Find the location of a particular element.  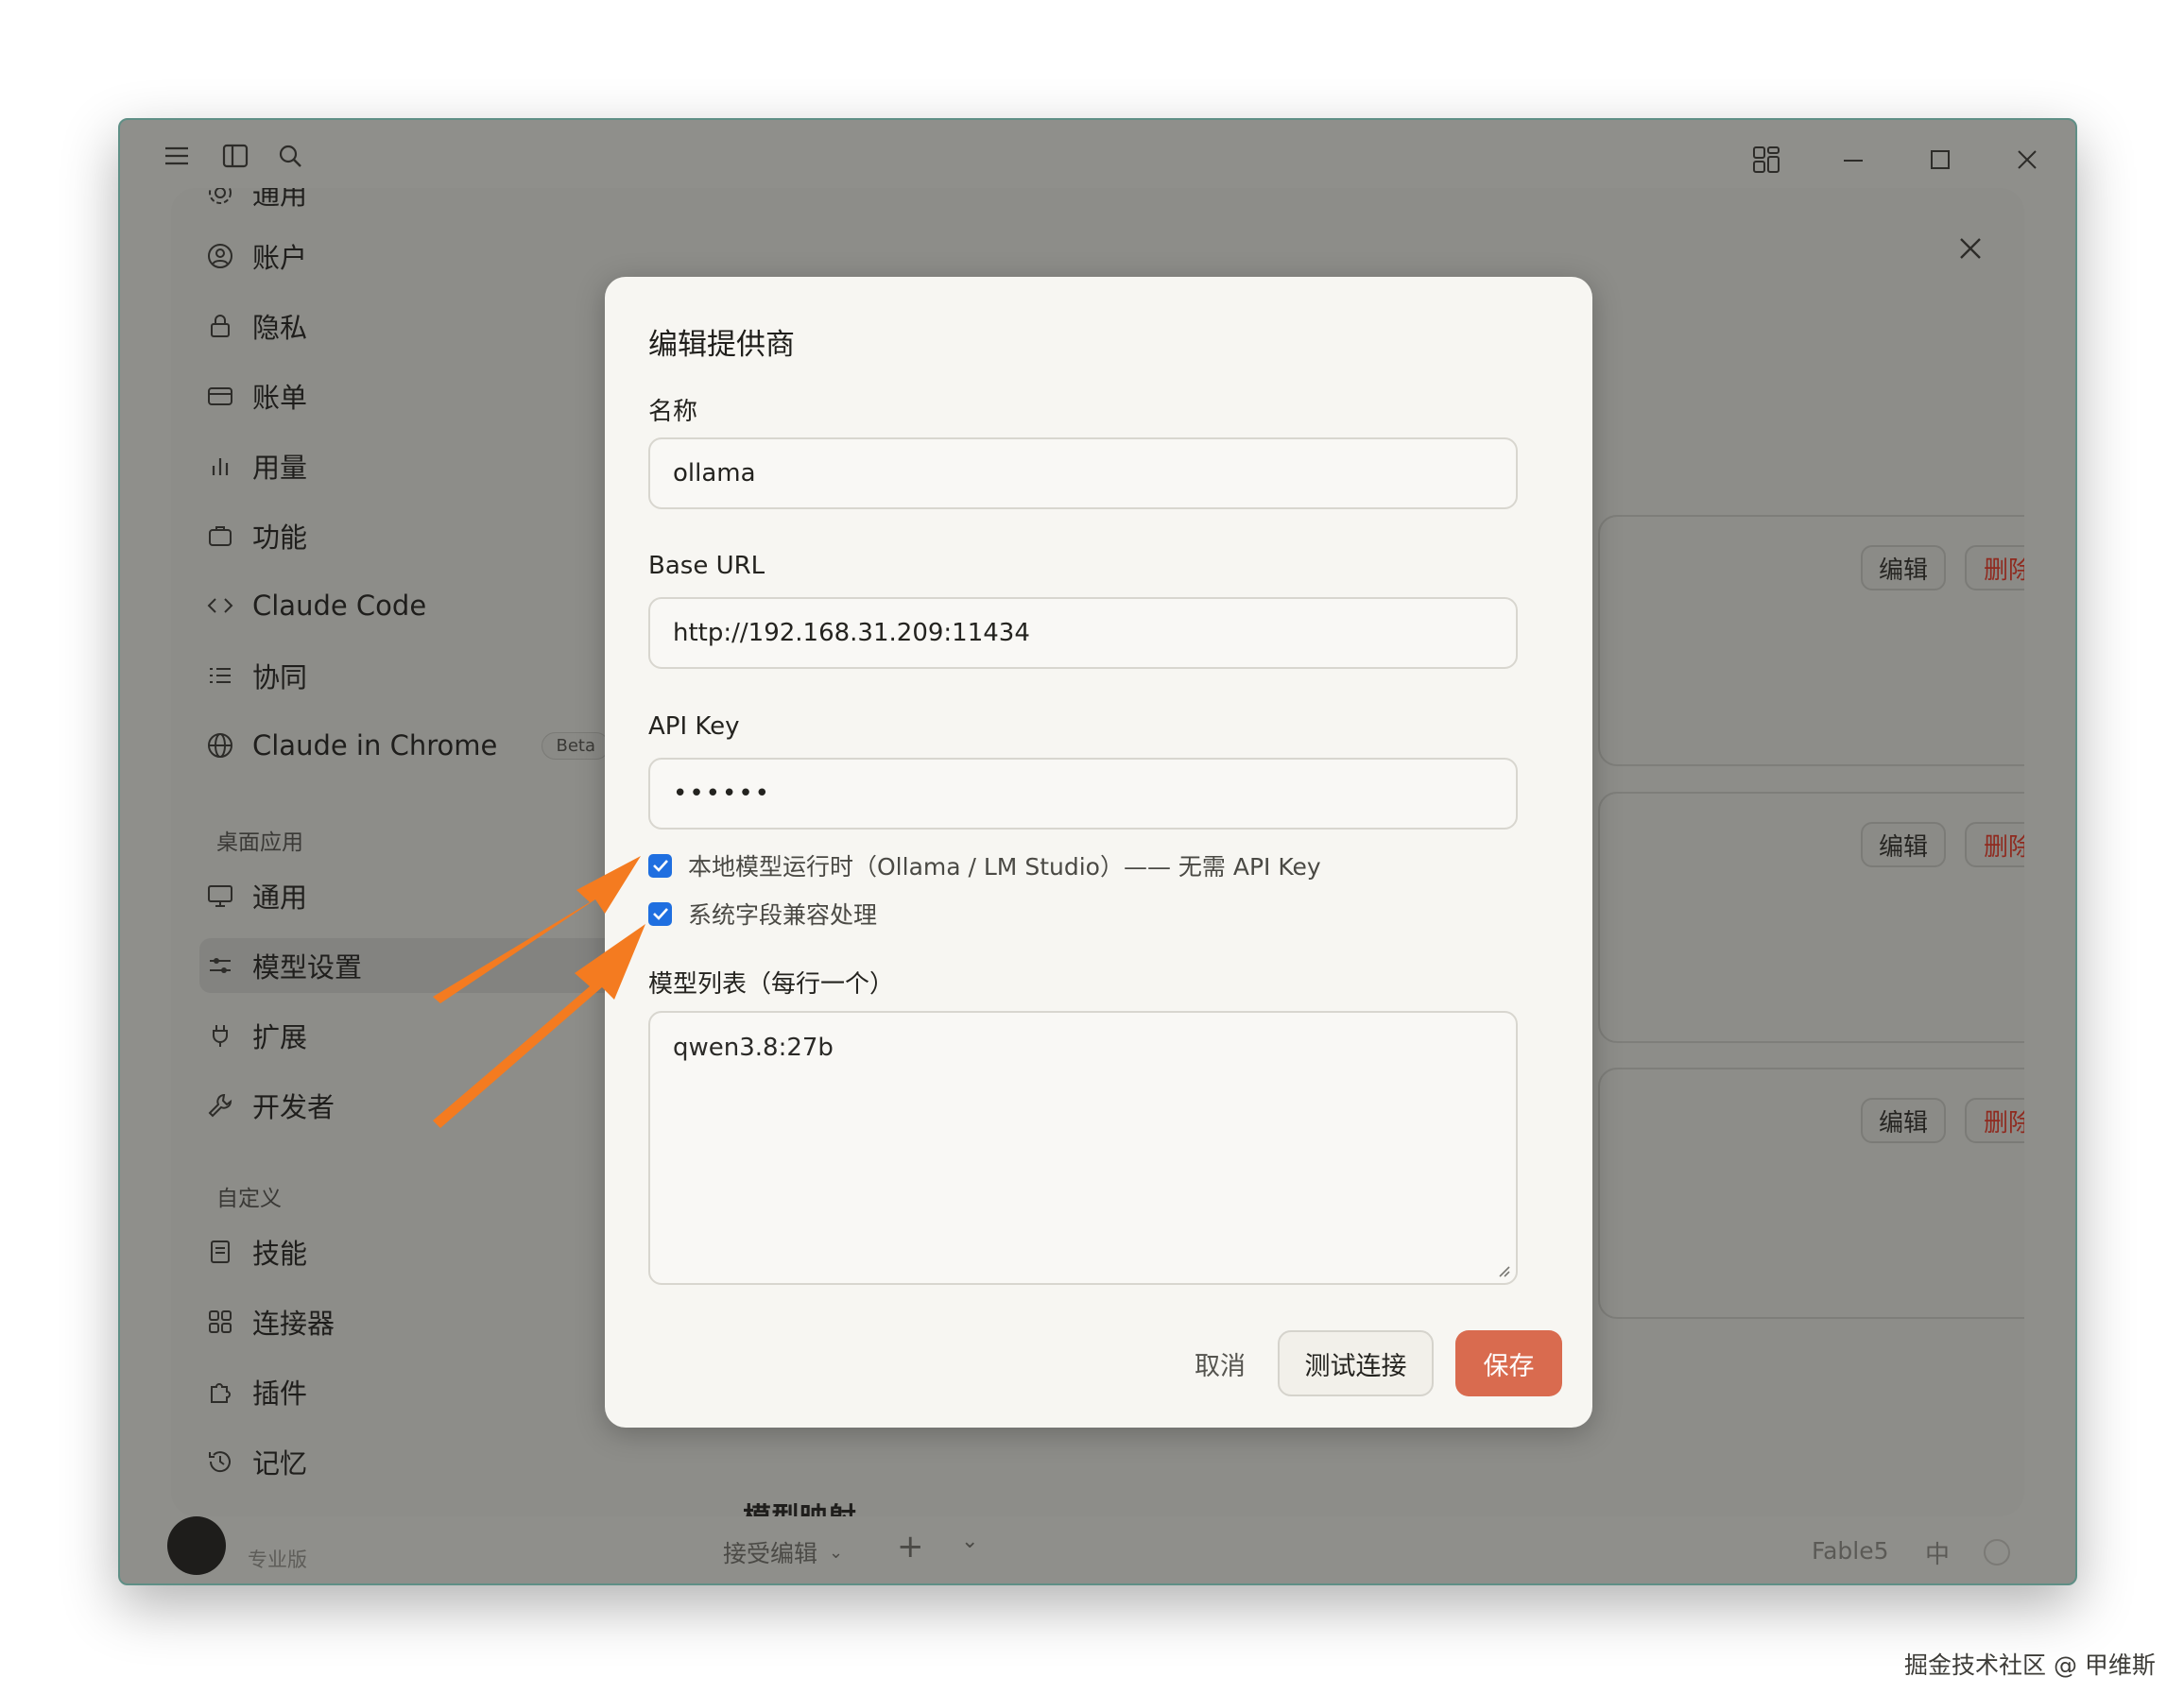

annotation-arrow-icon is located at coordinates (539, 1026).